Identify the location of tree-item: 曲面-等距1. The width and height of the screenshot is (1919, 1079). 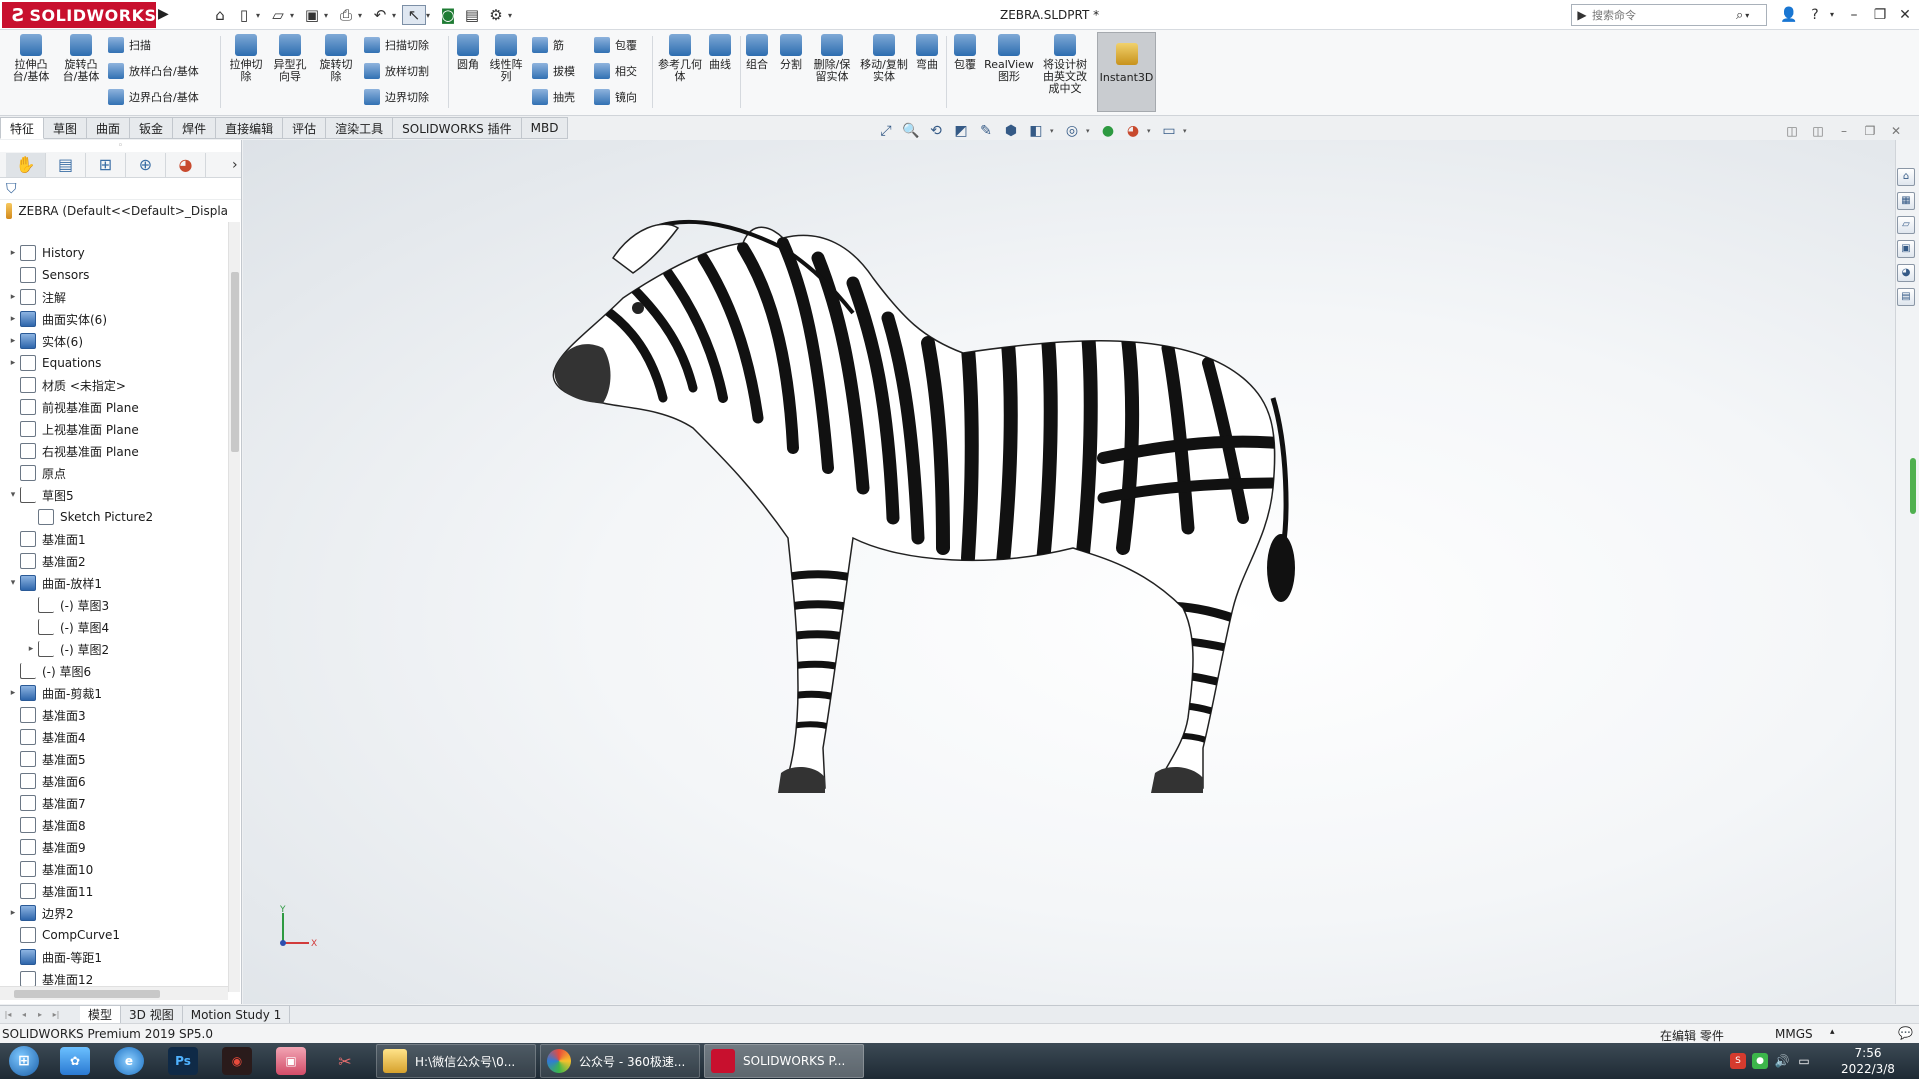
(114, 957).